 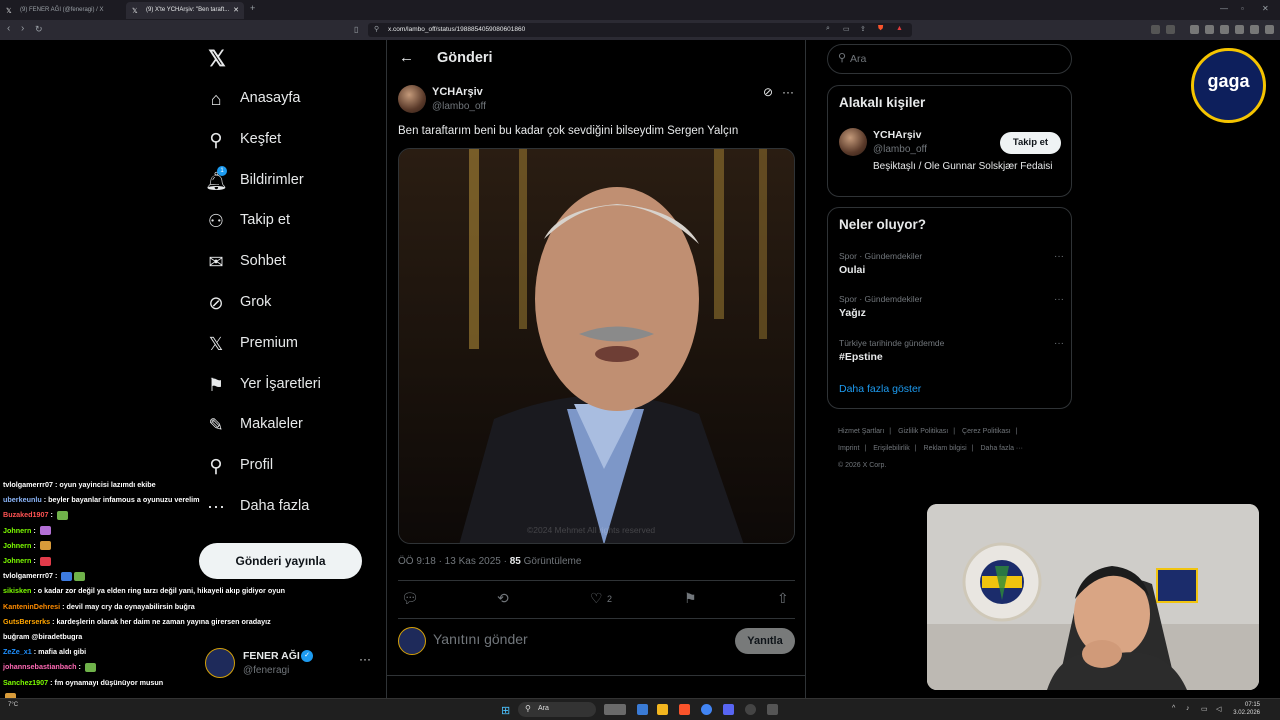 I want to click on sidebar-item-premium: 𝕏 Premium, so click(x=290, y=346).